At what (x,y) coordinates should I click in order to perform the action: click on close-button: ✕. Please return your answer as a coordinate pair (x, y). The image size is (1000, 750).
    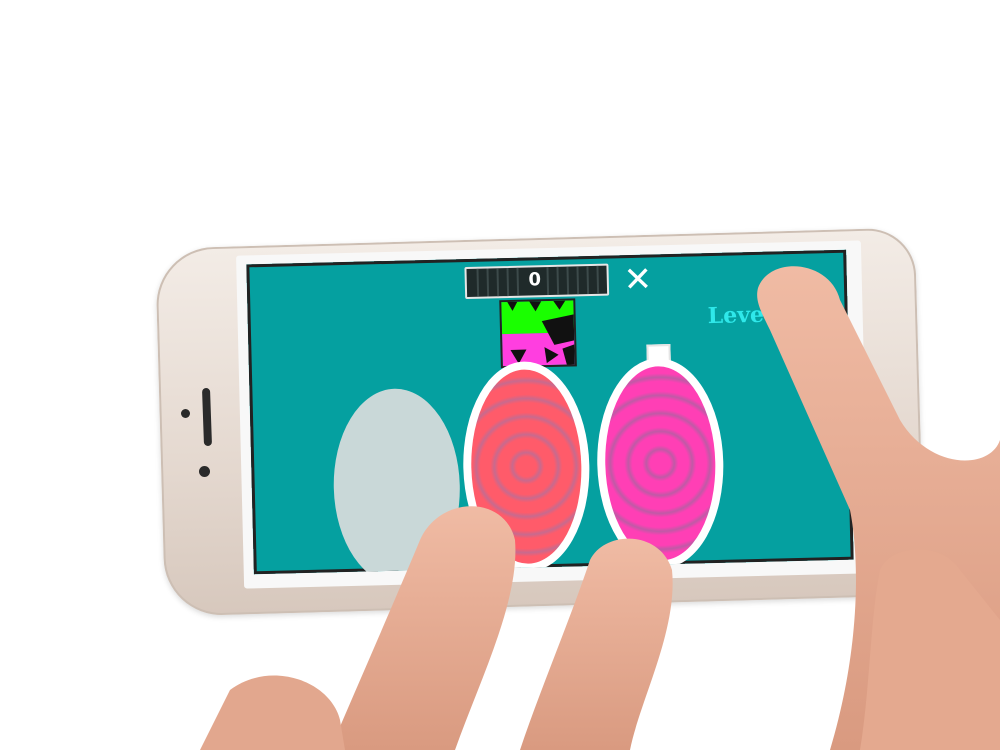
    Looking at the image, I should click on (637, 279).